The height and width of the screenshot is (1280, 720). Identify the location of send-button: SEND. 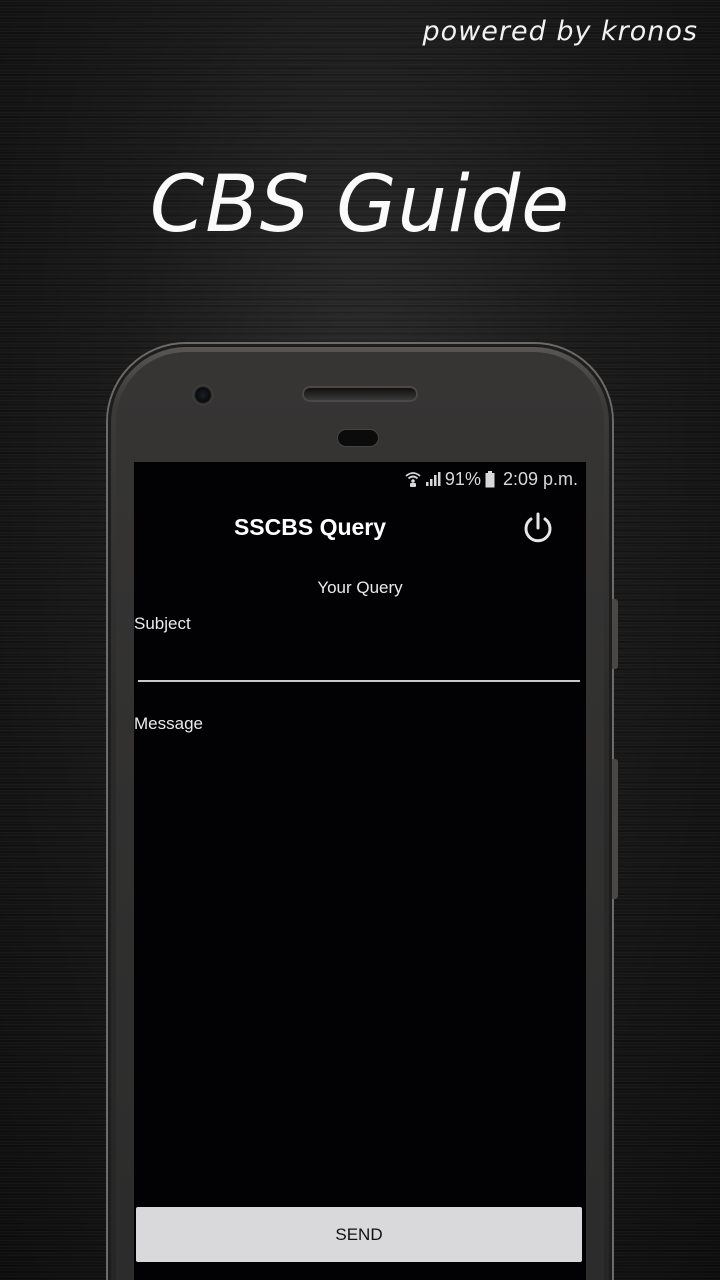
(359, 1234).